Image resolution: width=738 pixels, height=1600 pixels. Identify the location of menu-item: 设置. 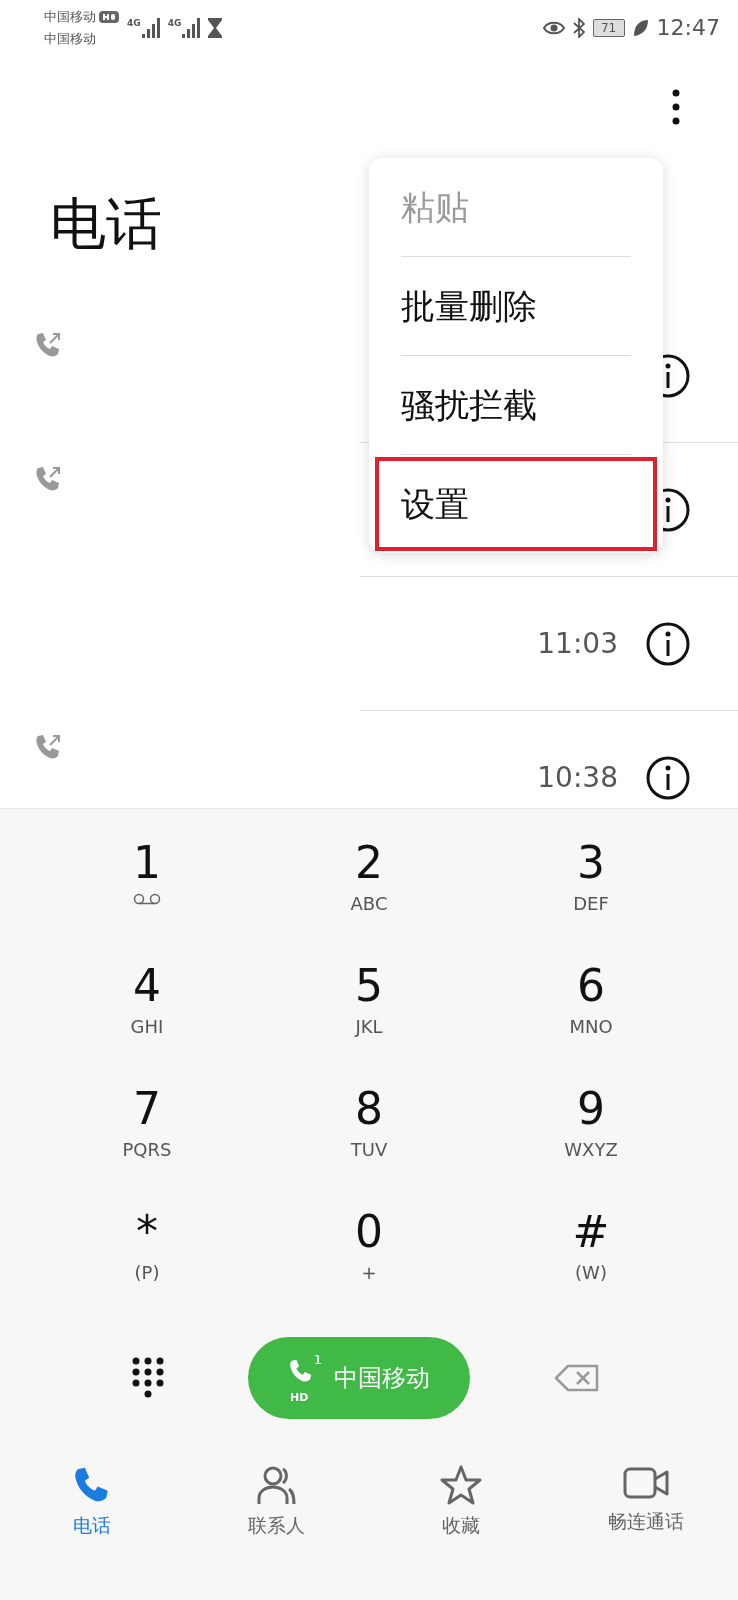
(516, 504).